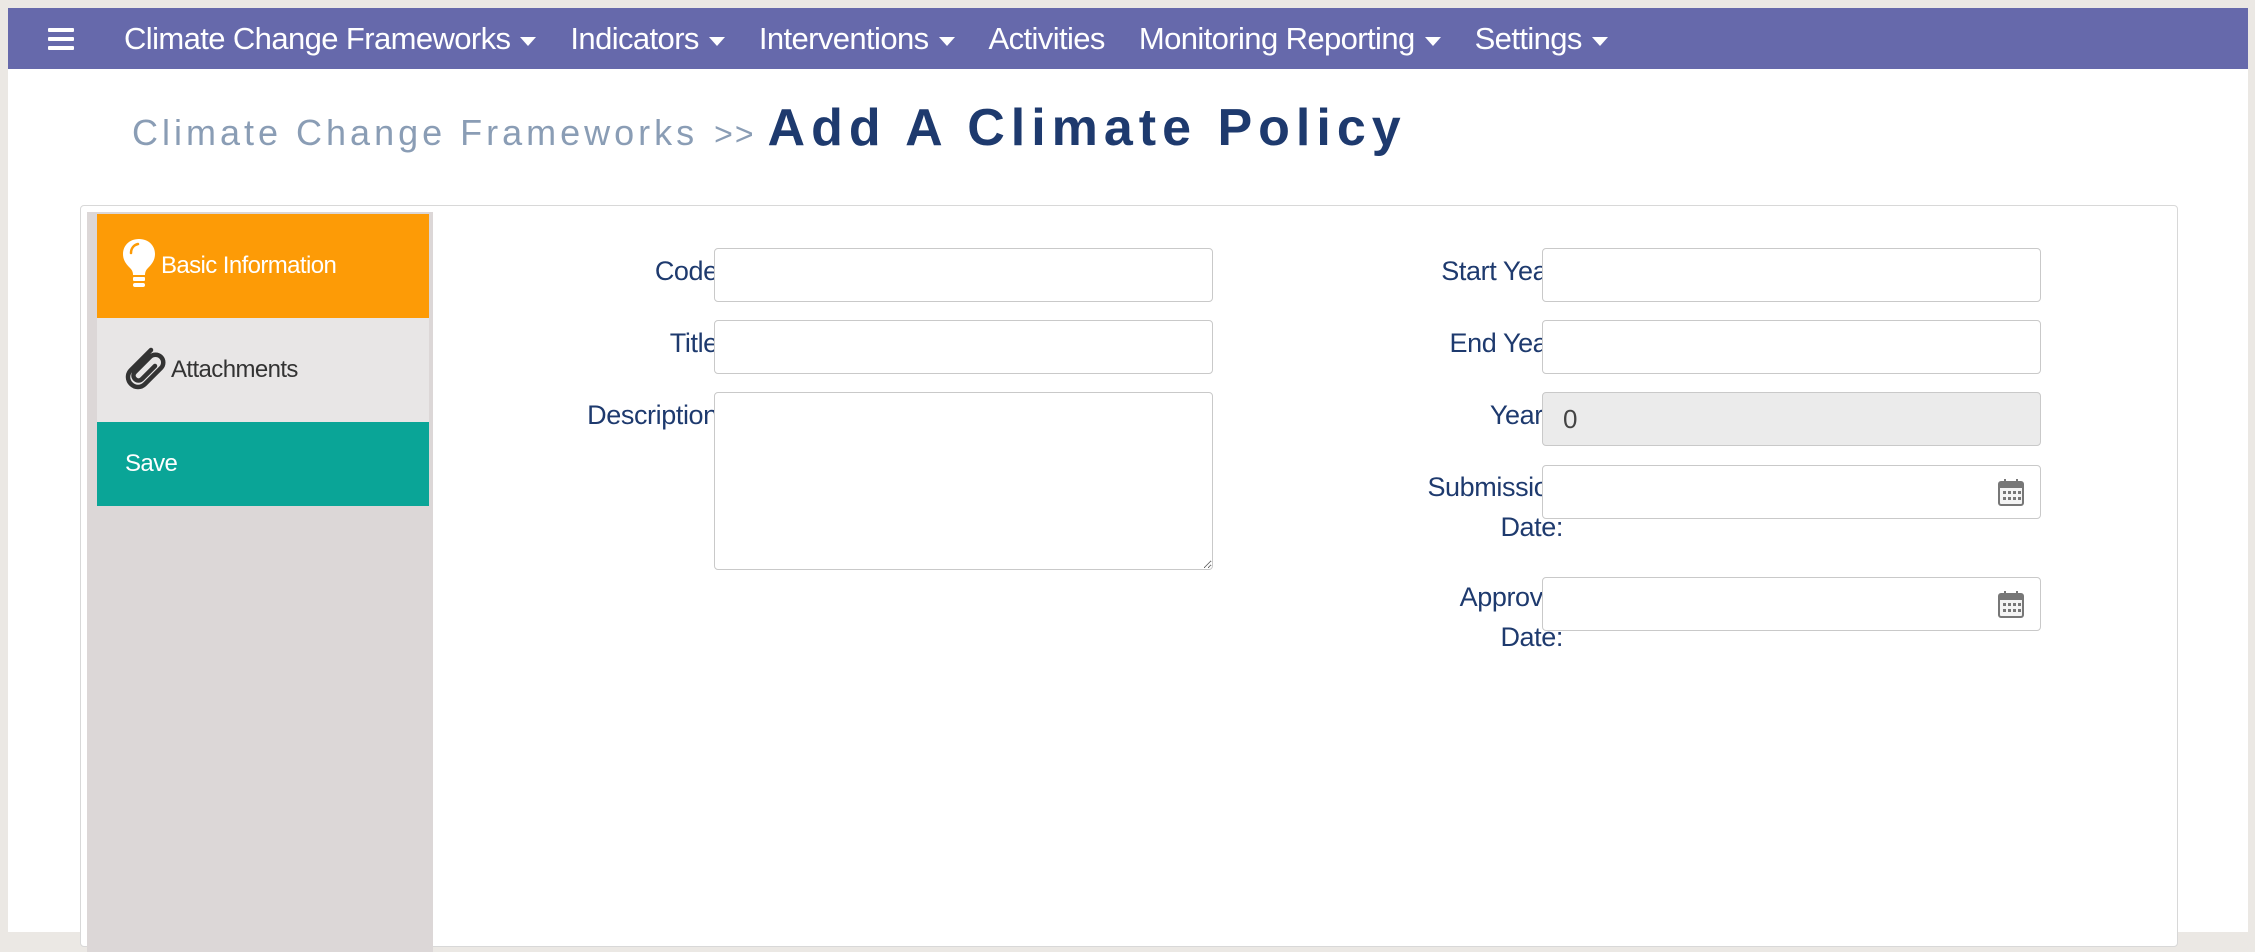 This screenshot has height=952, width=2255. What do you see at coordinates (317, 38) in the screenshot?
I see `nav-item-label: Climate Change Frameworks` at bounding box center [317, 38].